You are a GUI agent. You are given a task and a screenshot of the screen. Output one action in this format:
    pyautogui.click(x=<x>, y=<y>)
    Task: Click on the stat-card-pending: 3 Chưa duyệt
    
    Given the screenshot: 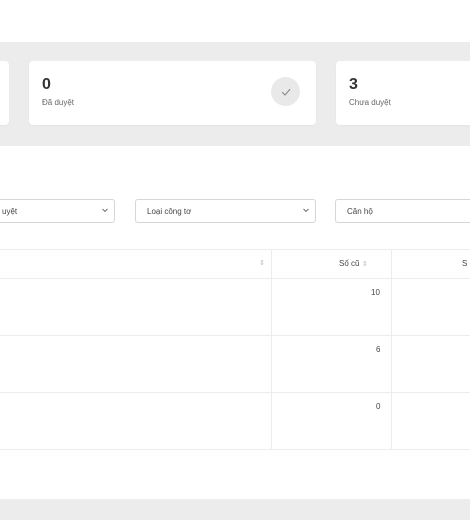 What is the action you would take?
    pyautogui.click(x=403, y=93)
    